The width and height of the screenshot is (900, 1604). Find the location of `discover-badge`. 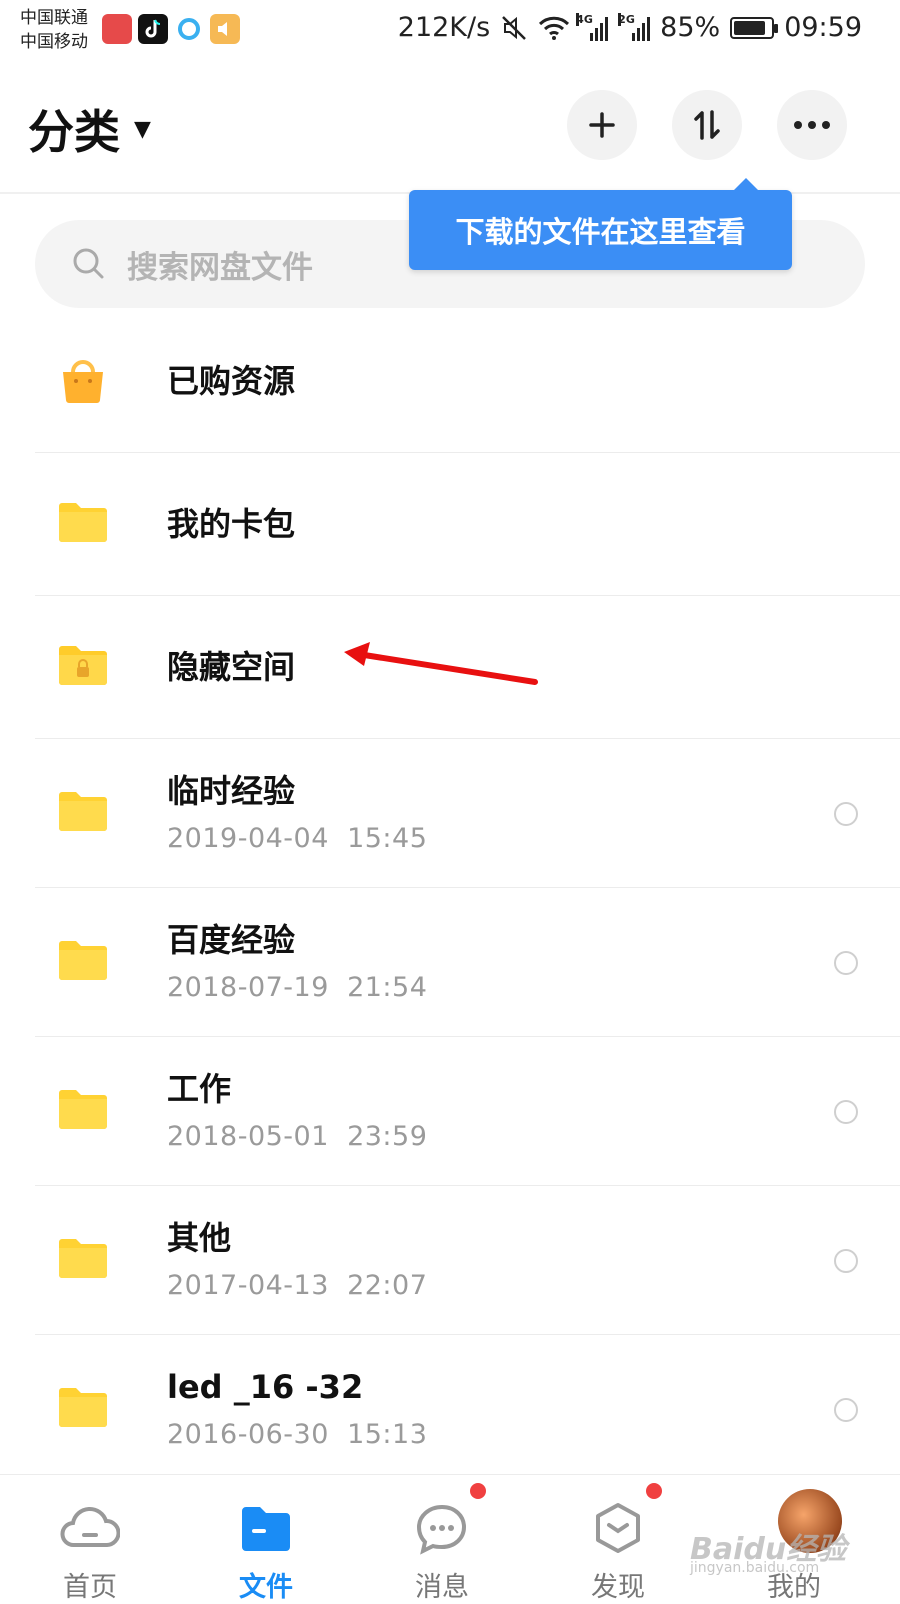

discover-badge is located at coordinates (654, 1491).